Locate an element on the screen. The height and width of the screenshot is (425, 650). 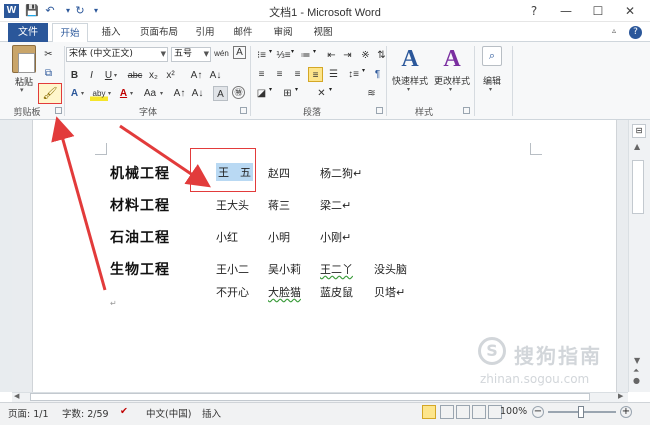
fullscreen-reading-view-icon is located at coordinates (447, 412).